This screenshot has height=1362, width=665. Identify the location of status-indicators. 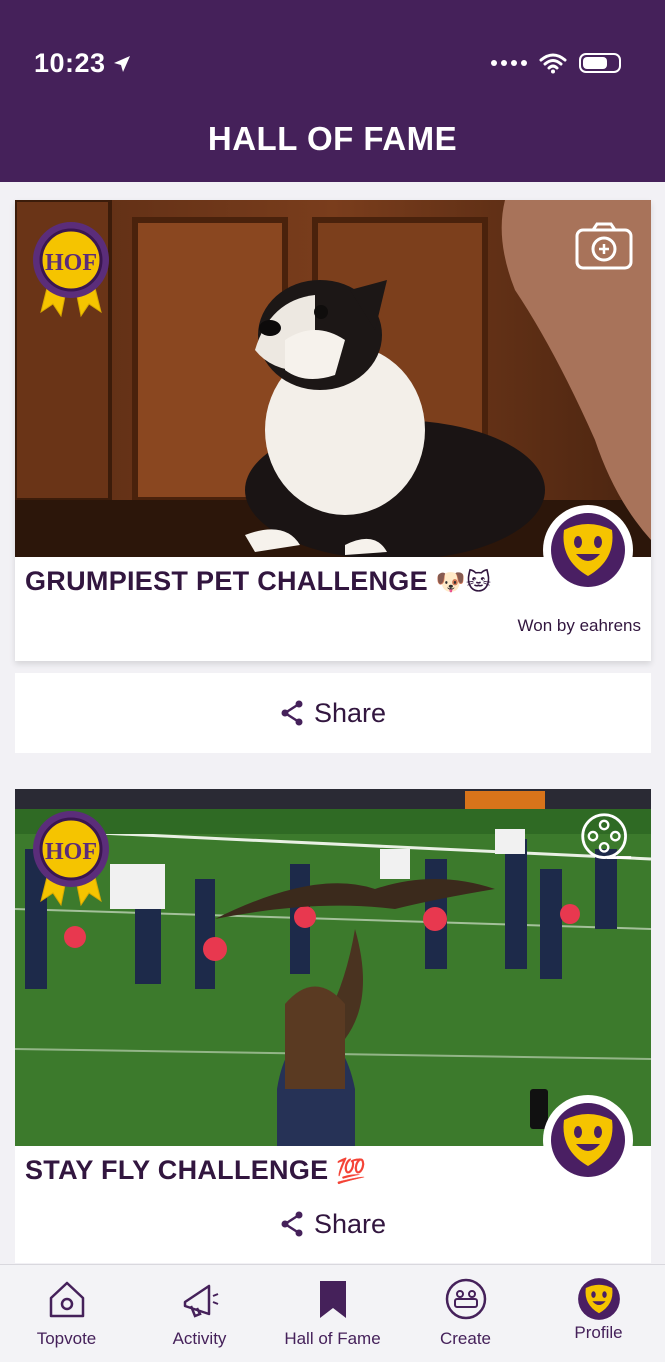
(556, 63).